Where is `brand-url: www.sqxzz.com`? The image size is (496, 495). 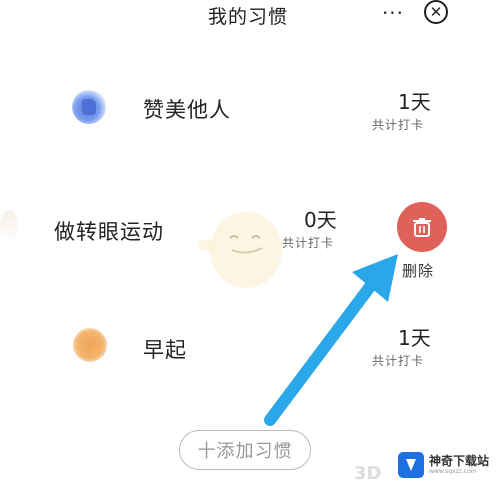 brand-url: www.sqxzz.com is located at coordinates (453, 471).